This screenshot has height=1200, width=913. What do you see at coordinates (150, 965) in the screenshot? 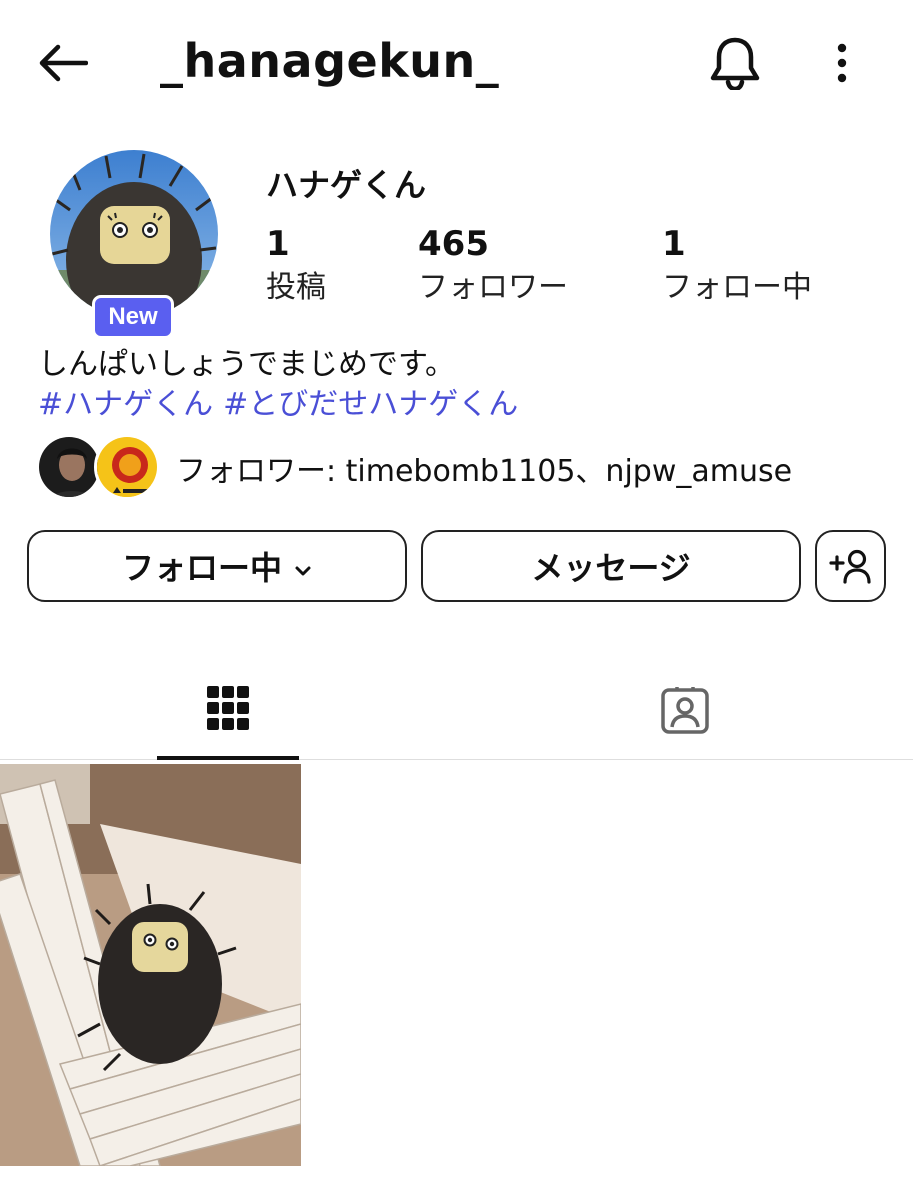
I see `post-thumbnail` at bounding box center [150, 965].